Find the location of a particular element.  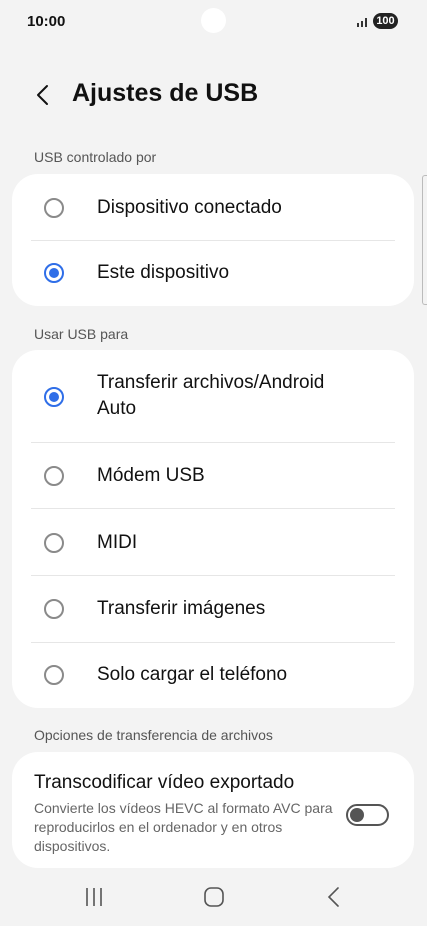

option-modem-usb: Módem USB is located at coordinates (213, 475).